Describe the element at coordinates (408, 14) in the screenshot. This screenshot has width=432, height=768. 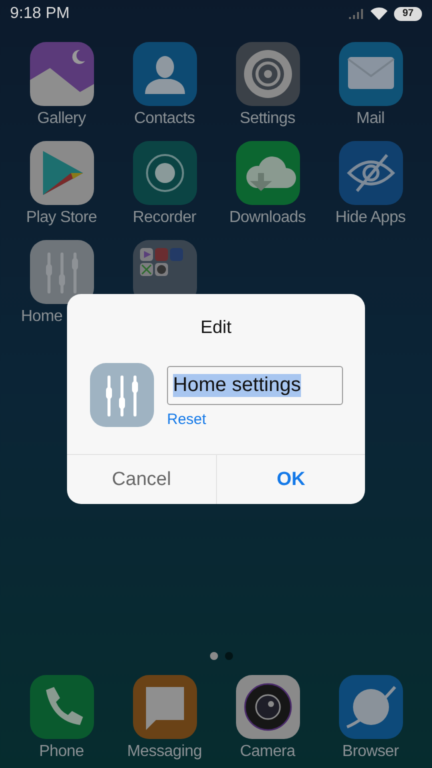
I see `battery-icon: 97` at that location.